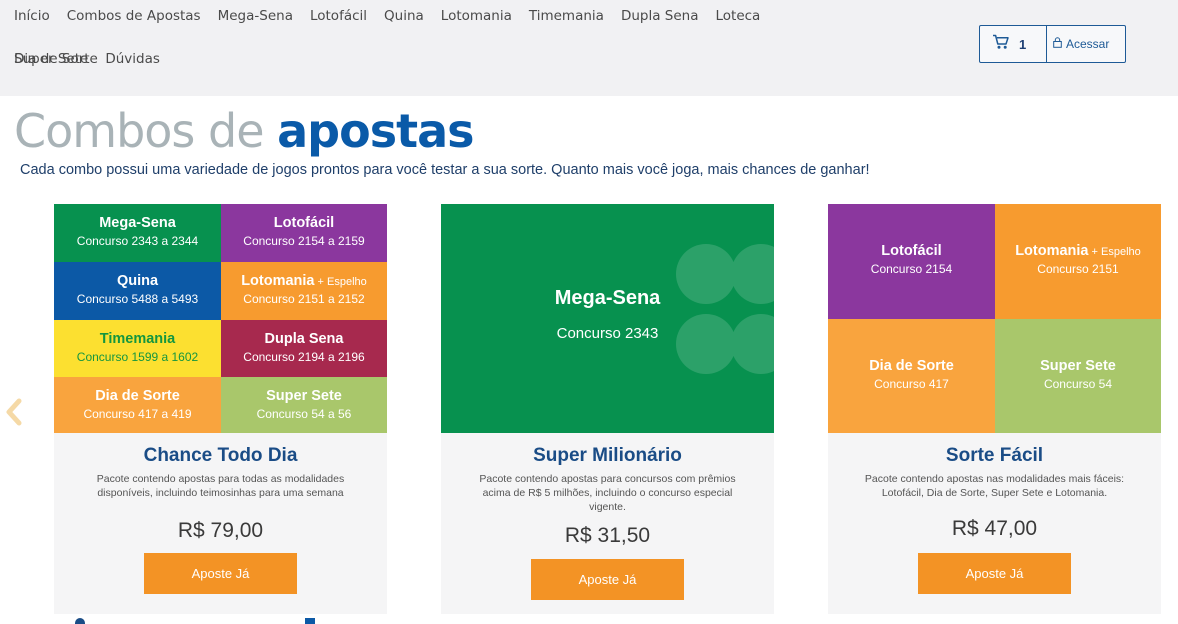 This screenshot has height=624, width=1178. What do you see at coordinates (304, 233) in the screenshot?
I see `tile-lotofacil: Lotofácil Concurso 2154 a 2159` at bounding box center [304, 233].